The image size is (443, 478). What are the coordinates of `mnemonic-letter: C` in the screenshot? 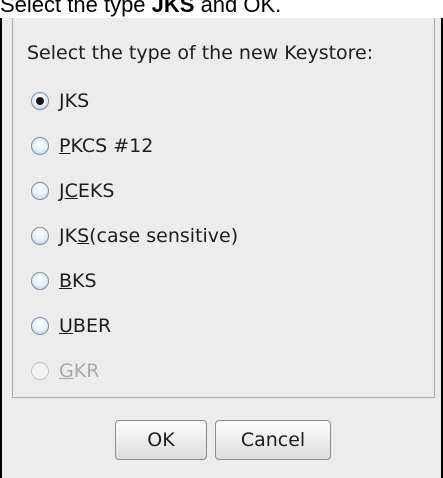 It's located at (71, 191).